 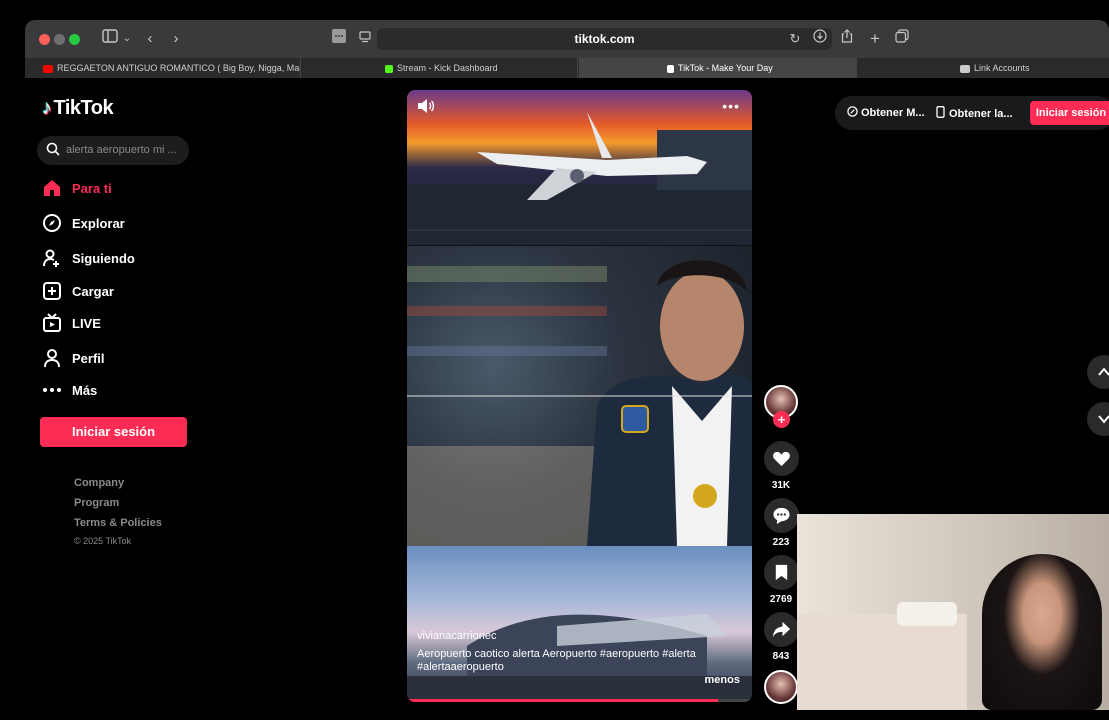 I want to click on heart-icon, so click(x=781, y=459).